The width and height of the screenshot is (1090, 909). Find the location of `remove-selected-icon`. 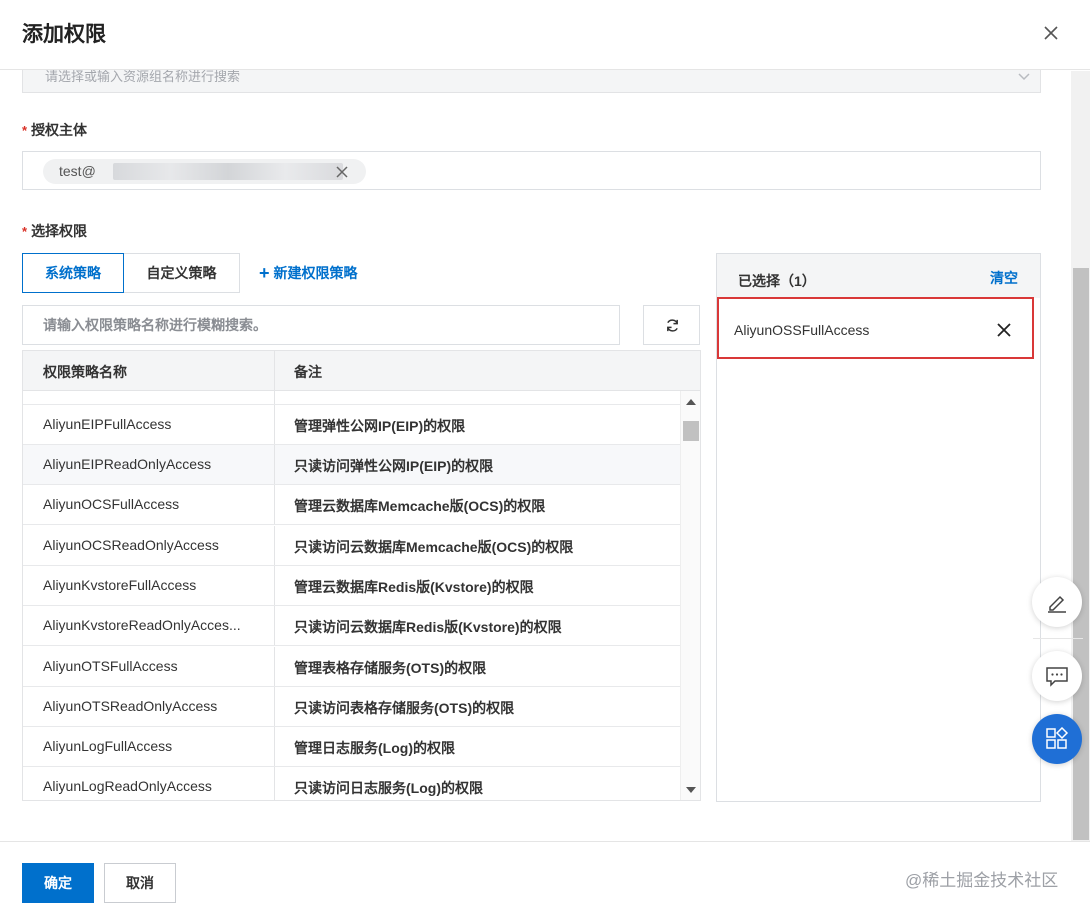

remove-selected-icon is located at coordinates (1004, 330).